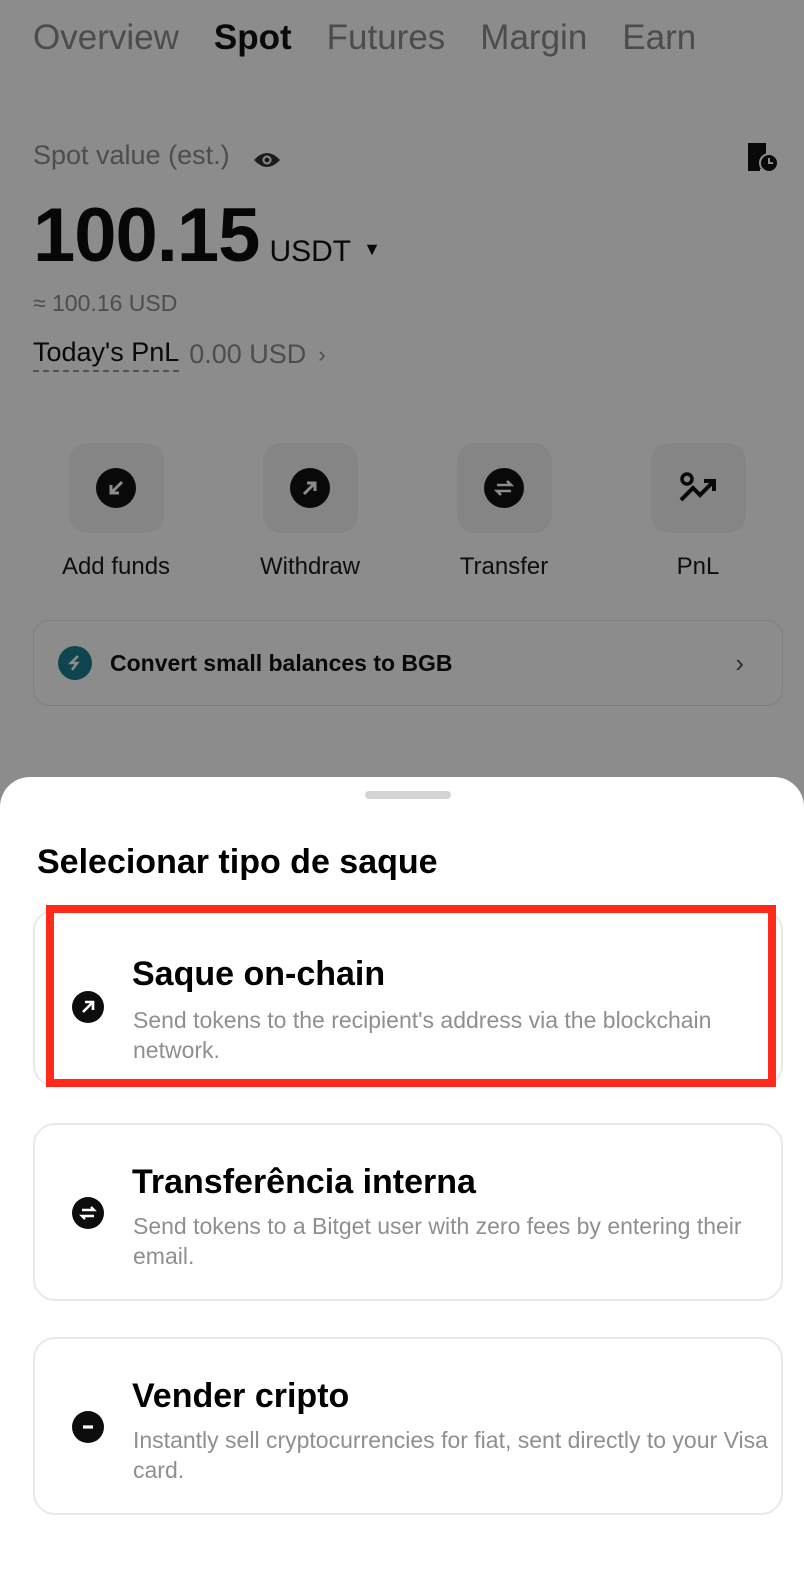 Image resolution: width=804 pixels, height=1570 pixels. I want to click on highlight-box, so click(411, 996).